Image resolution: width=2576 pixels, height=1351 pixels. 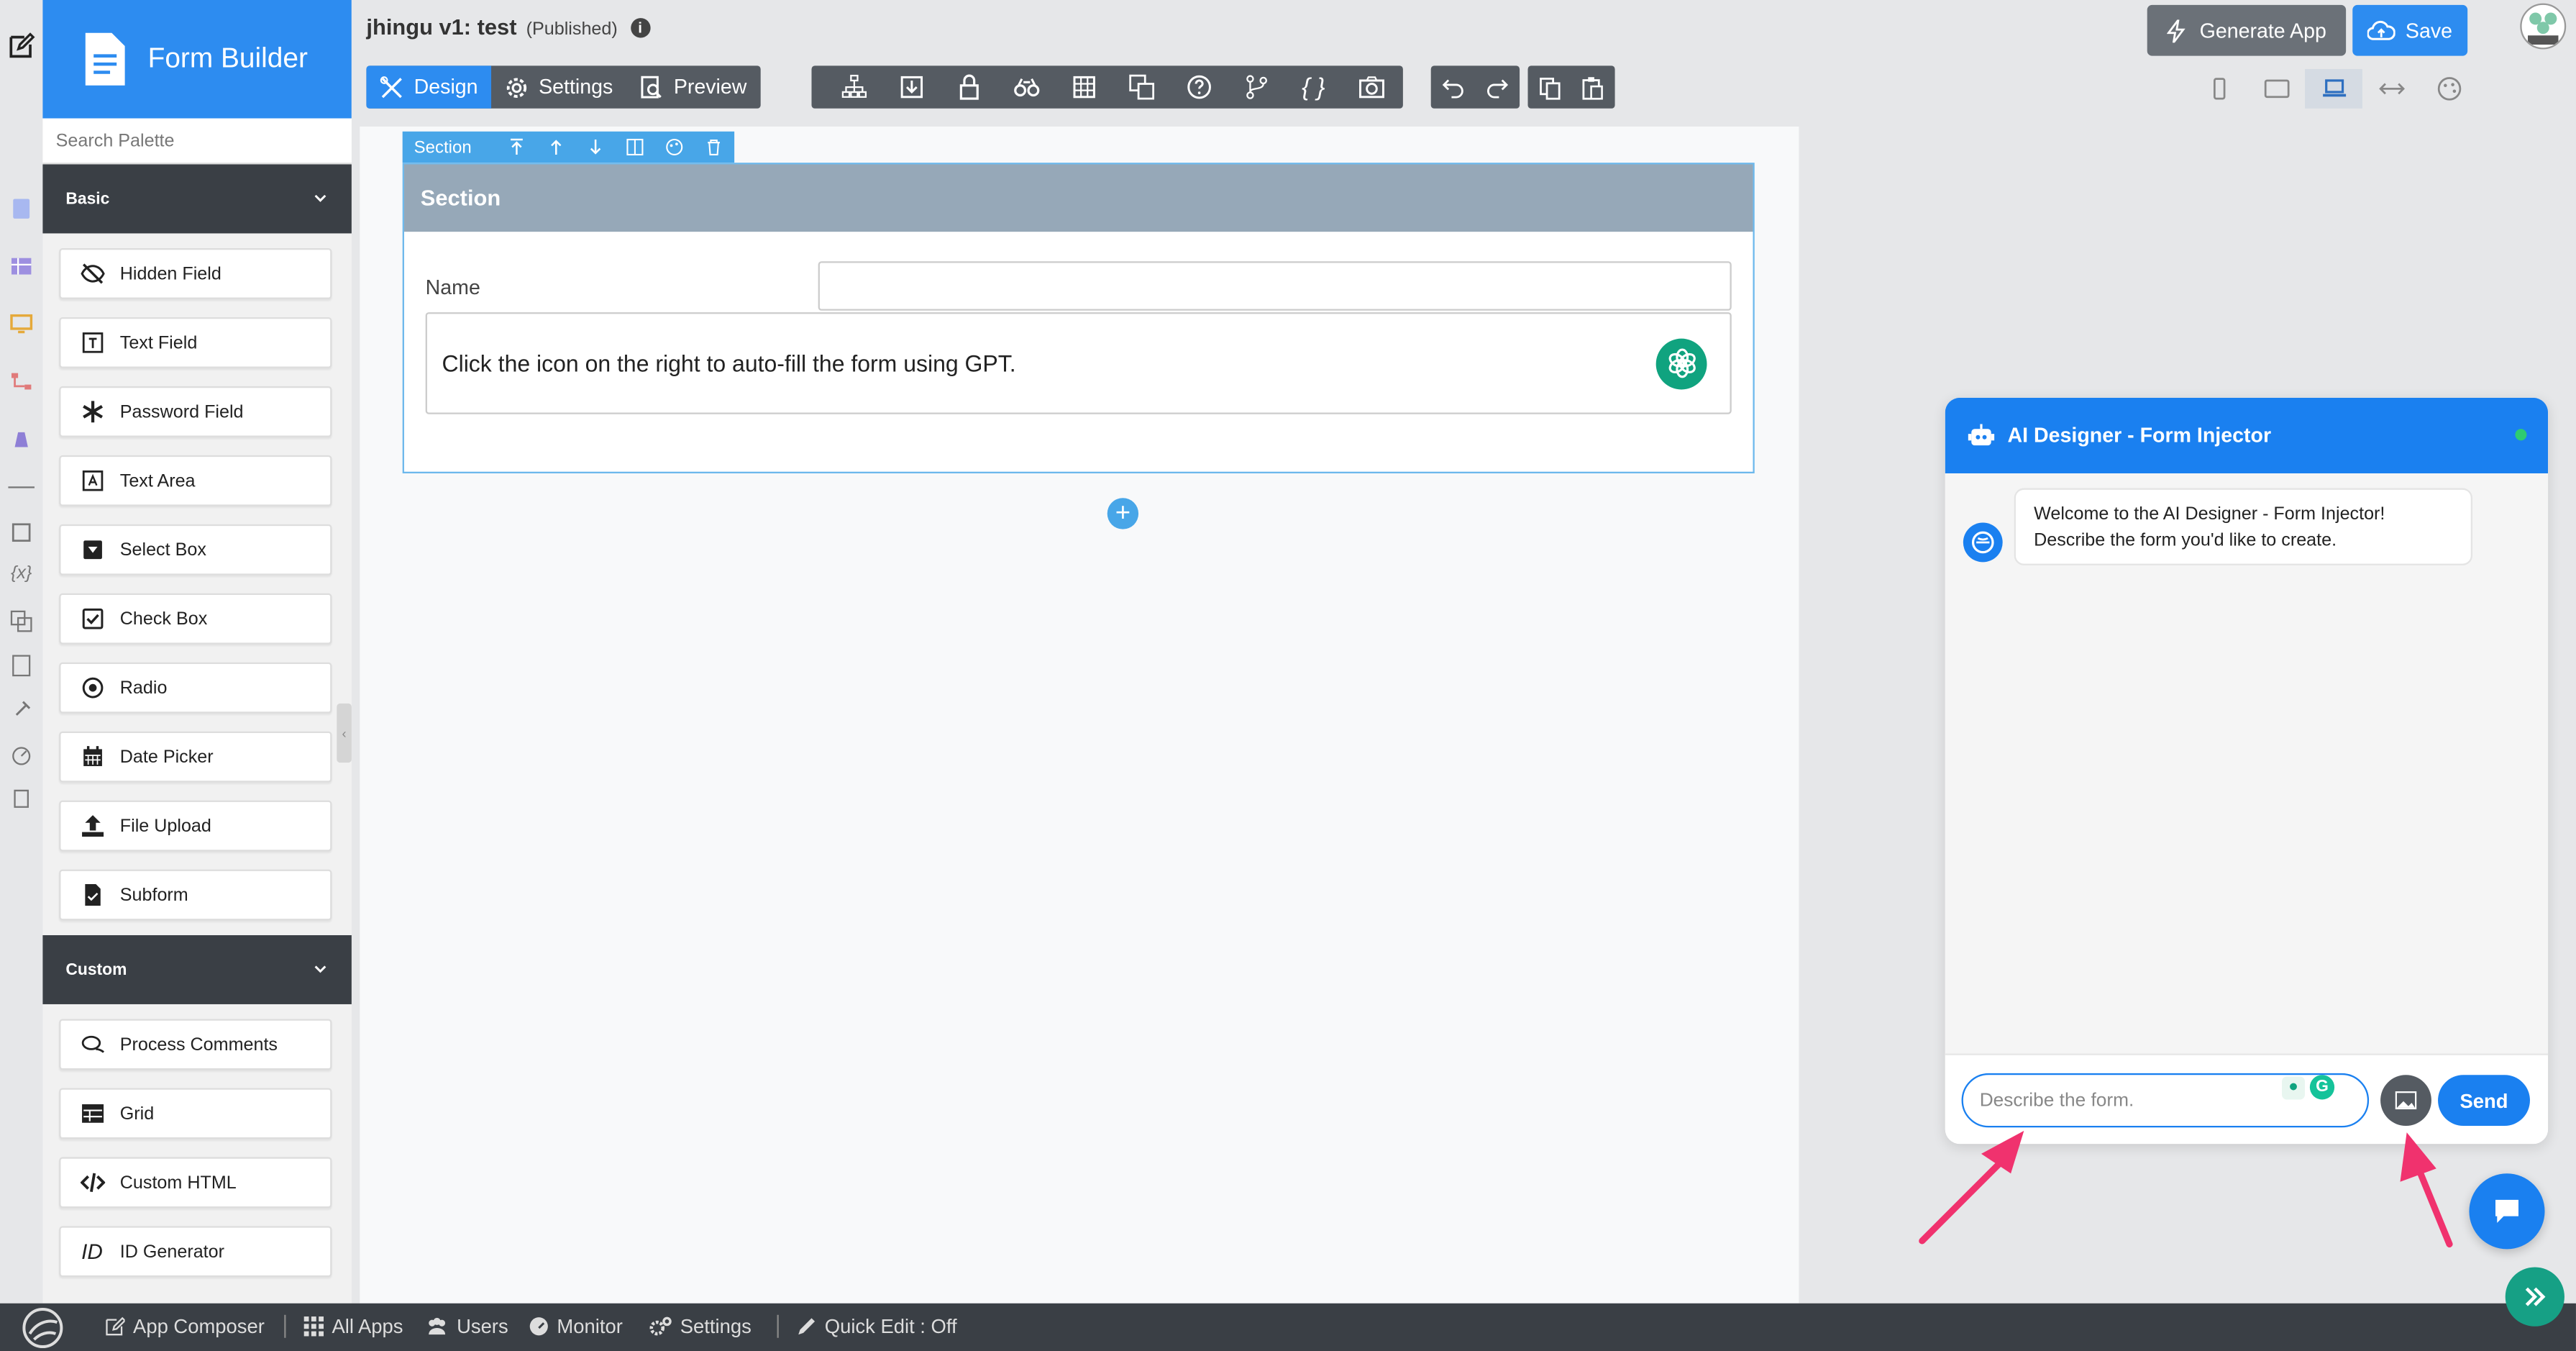 I want to click on palette-search-input: Search Palette, so click(x=197, y=141).